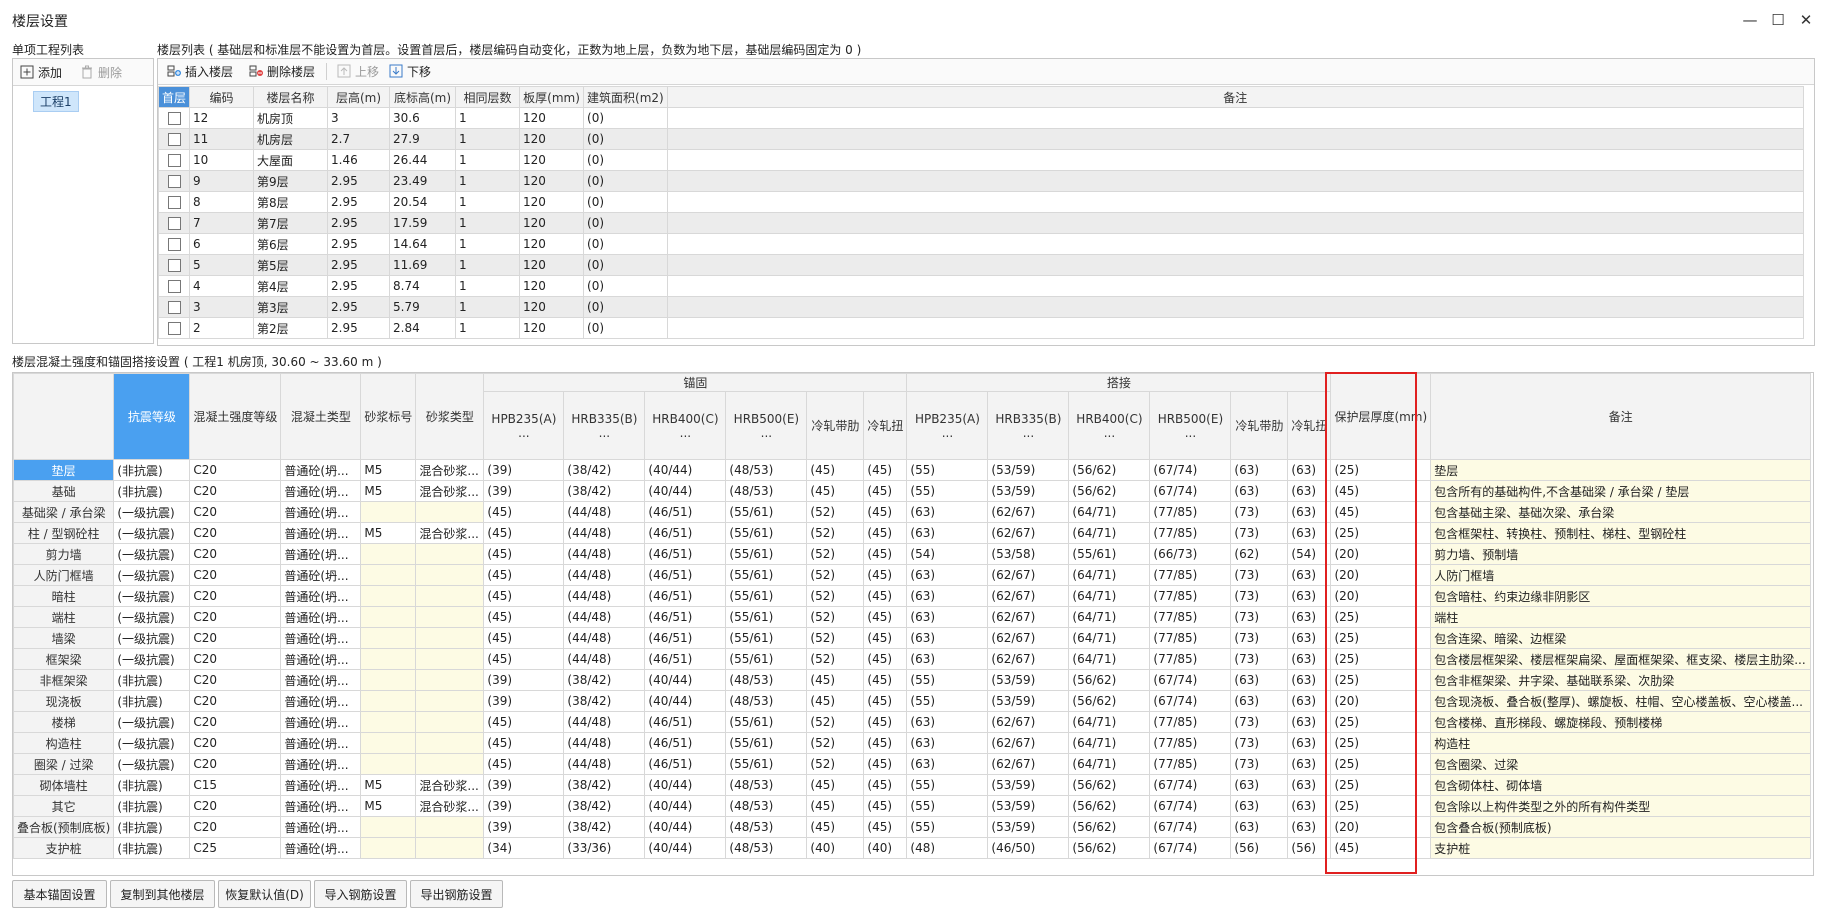  Describe the element at coordinates (359, 118) in the screenshot. I see `floor-height-cell: 3` at that location.